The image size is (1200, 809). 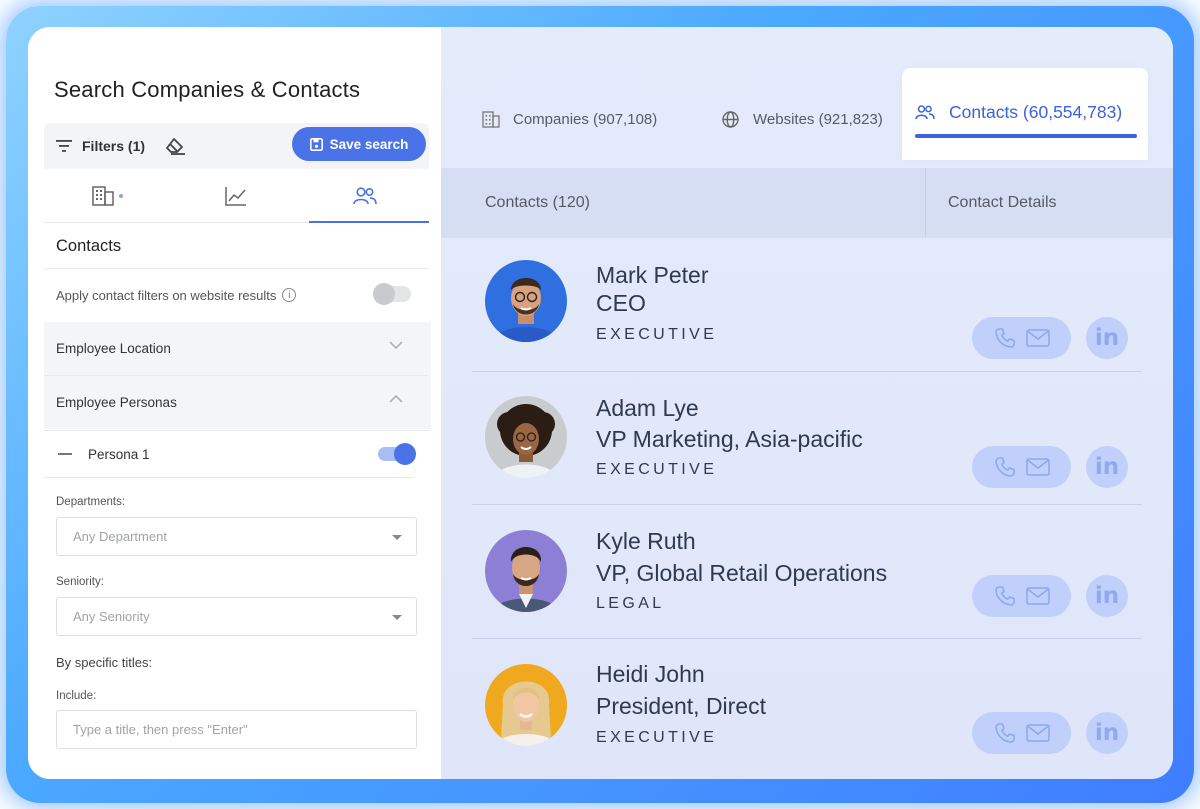 What do you see at coordinates (818, 119) in the screenshot?
I see `tab-websites-label: Websites (921,823)` at bounding box center [818, 119].